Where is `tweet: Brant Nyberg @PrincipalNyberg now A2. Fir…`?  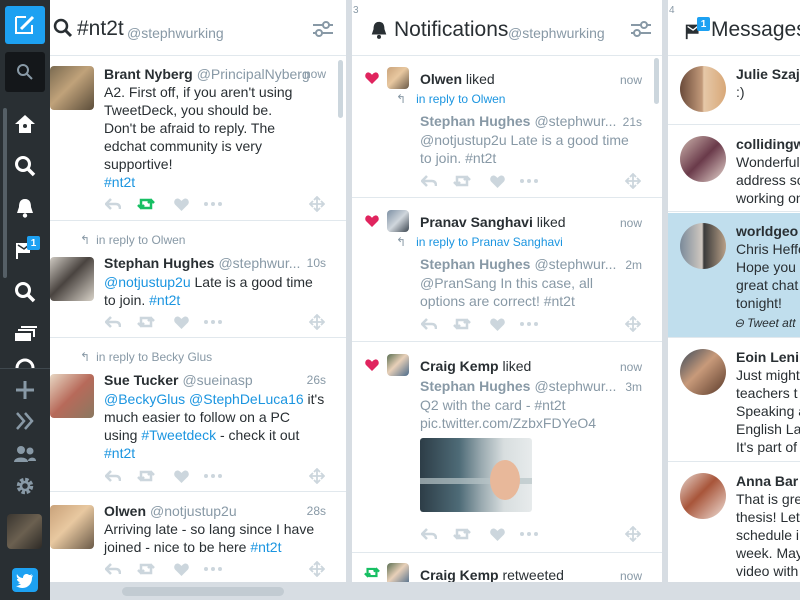
tweet: Brant Nyberg @PrincipalNyberg now A2. Fir… is located at coordinates (198, 138).